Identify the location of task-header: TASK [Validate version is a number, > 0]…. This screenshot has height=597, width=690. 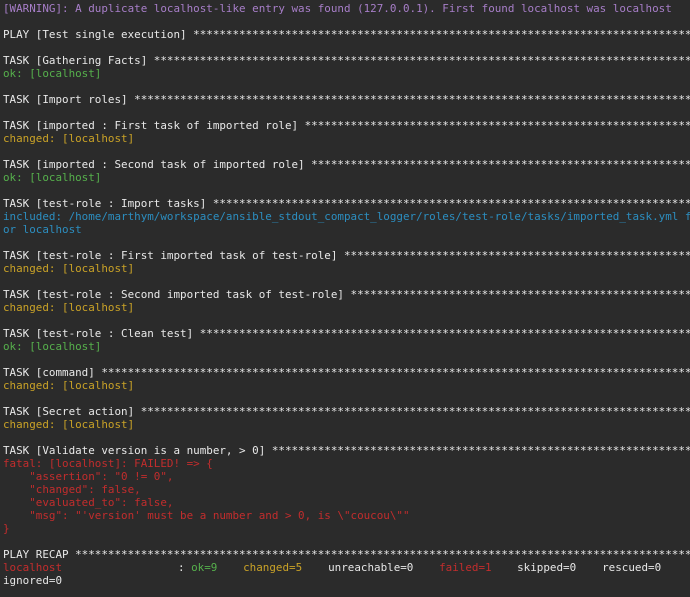
(346, 450).